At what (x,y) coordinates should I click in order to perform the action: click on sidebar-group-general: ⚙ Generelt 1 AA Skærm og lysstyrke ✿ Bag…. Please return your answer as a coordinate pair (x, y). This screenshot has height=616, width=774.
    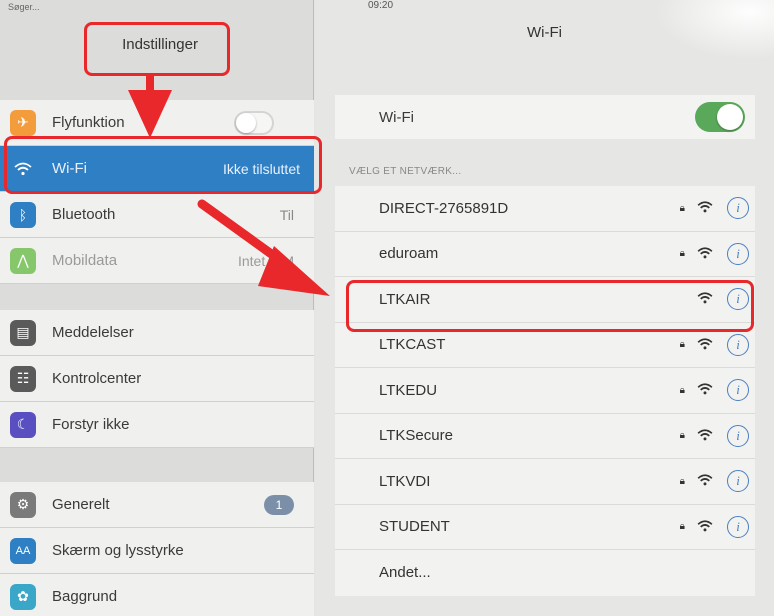
    Looking at the image, I should click on (157, 549).